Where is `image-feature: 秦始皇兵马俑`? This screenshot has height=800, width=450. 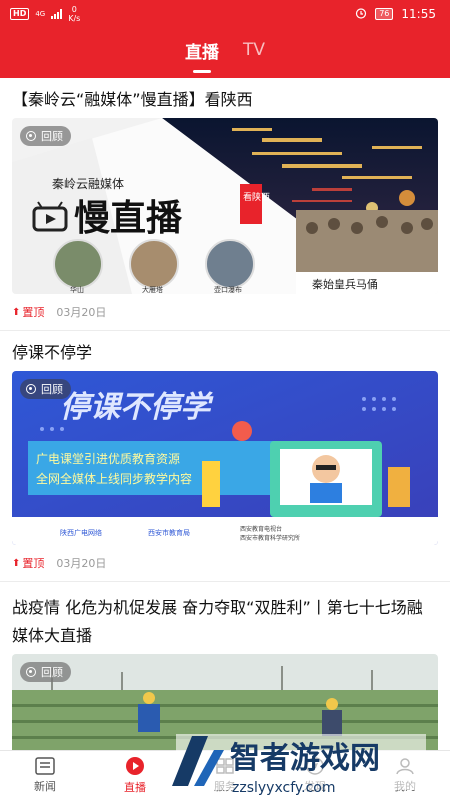
image-feature: 秦始皇兵马俑 is located at coordinates (345, 284).